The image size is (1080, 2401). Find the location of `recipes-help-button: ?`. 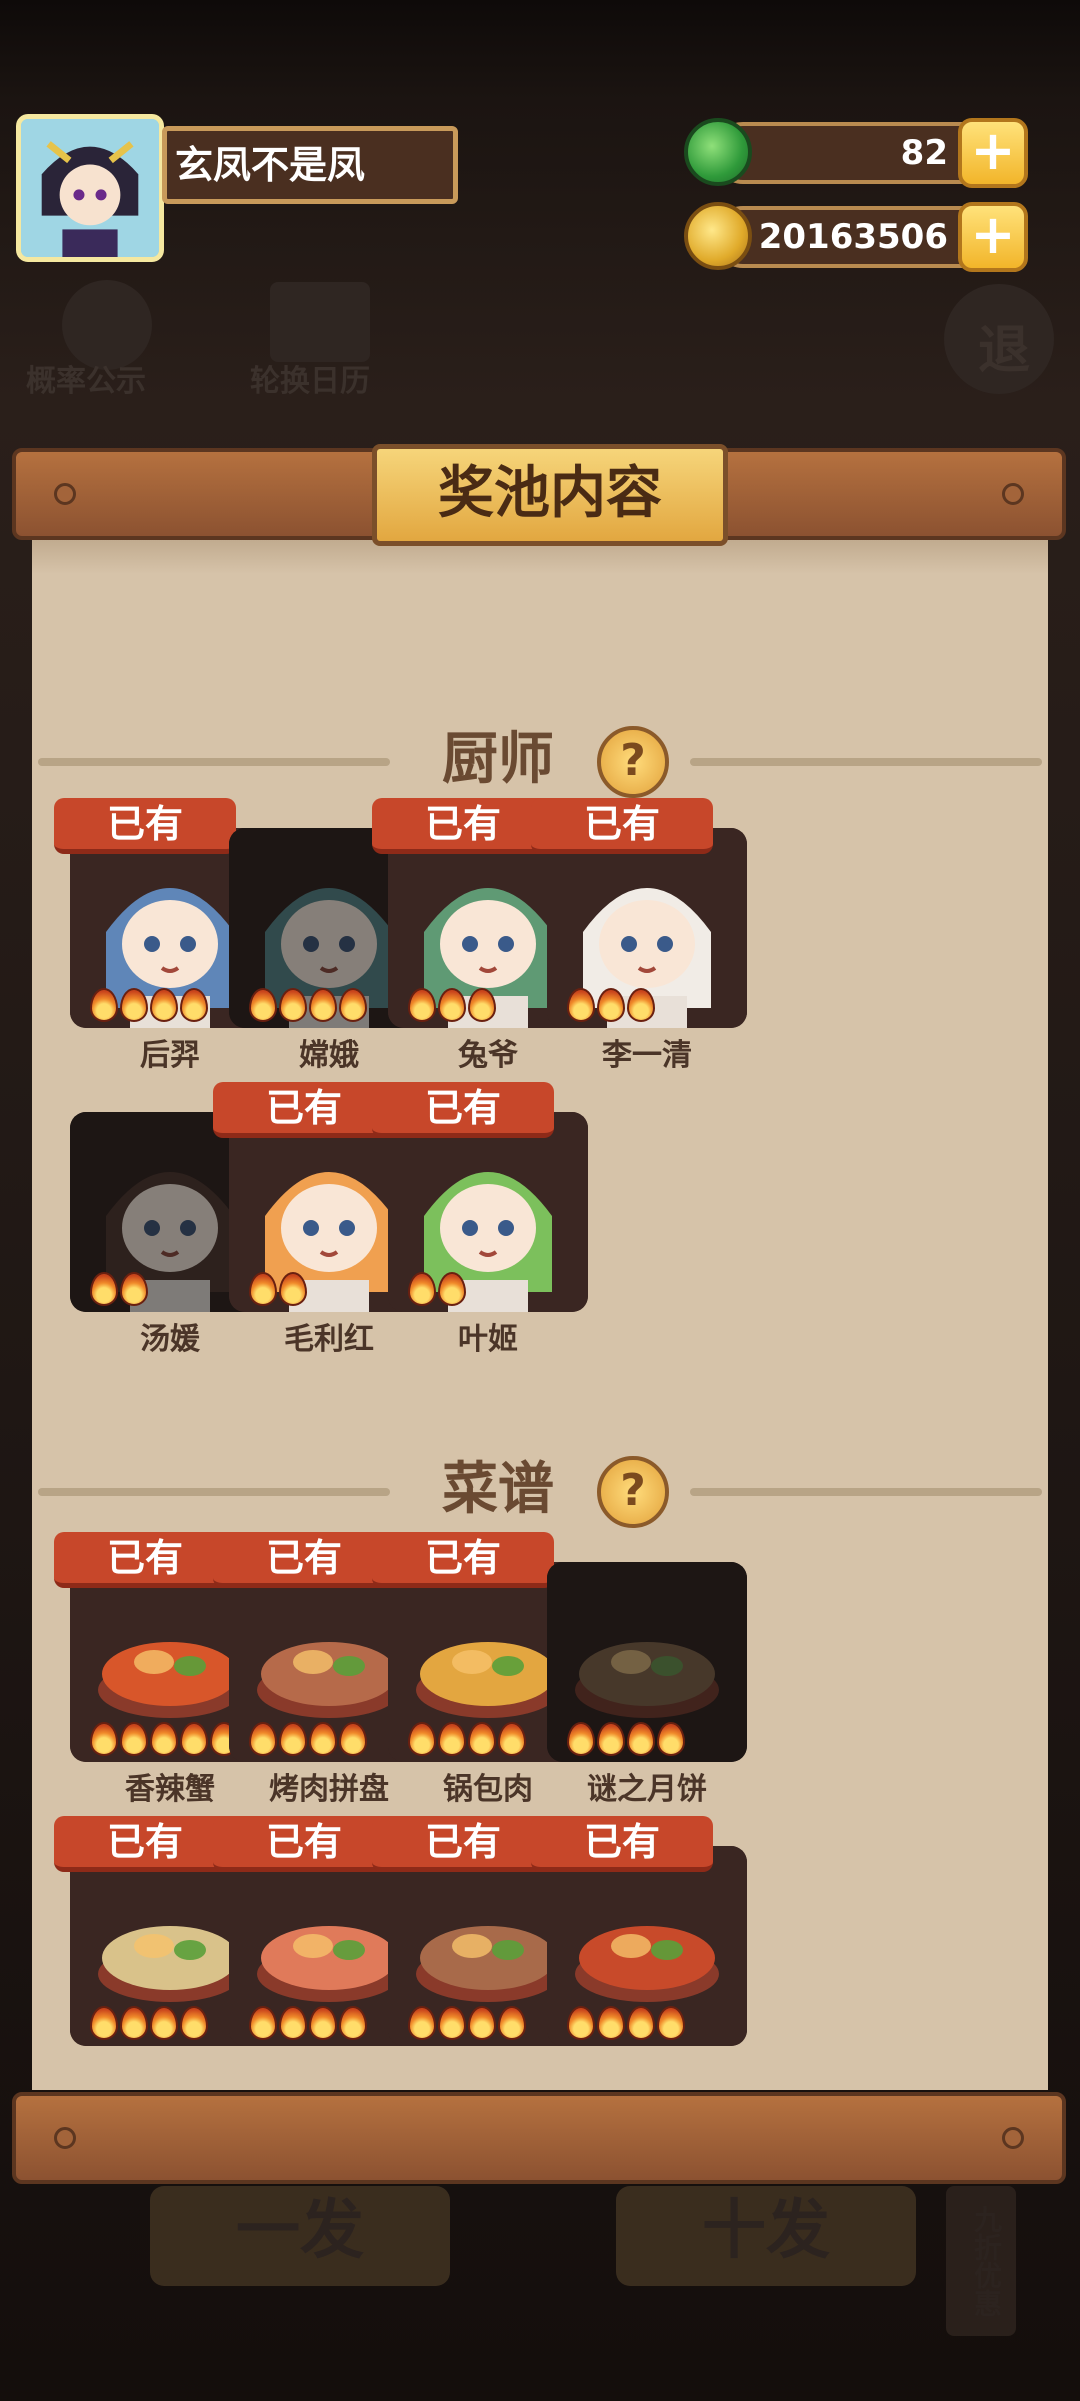

recipes-help-button: ? is located at coordinates (633, 1492).